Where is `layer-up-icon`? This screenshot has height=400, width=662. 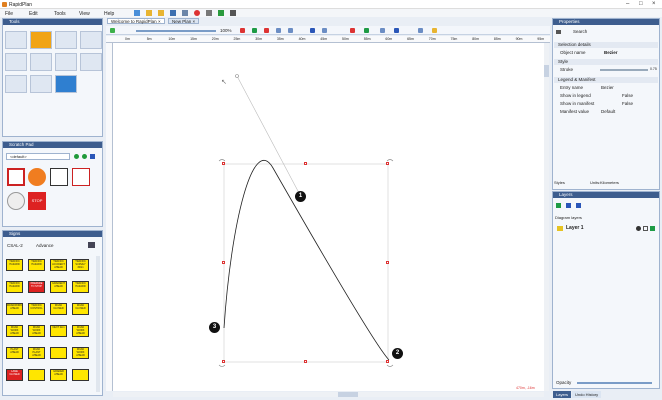 layer-up-icon is located at coordinates (568, 205).